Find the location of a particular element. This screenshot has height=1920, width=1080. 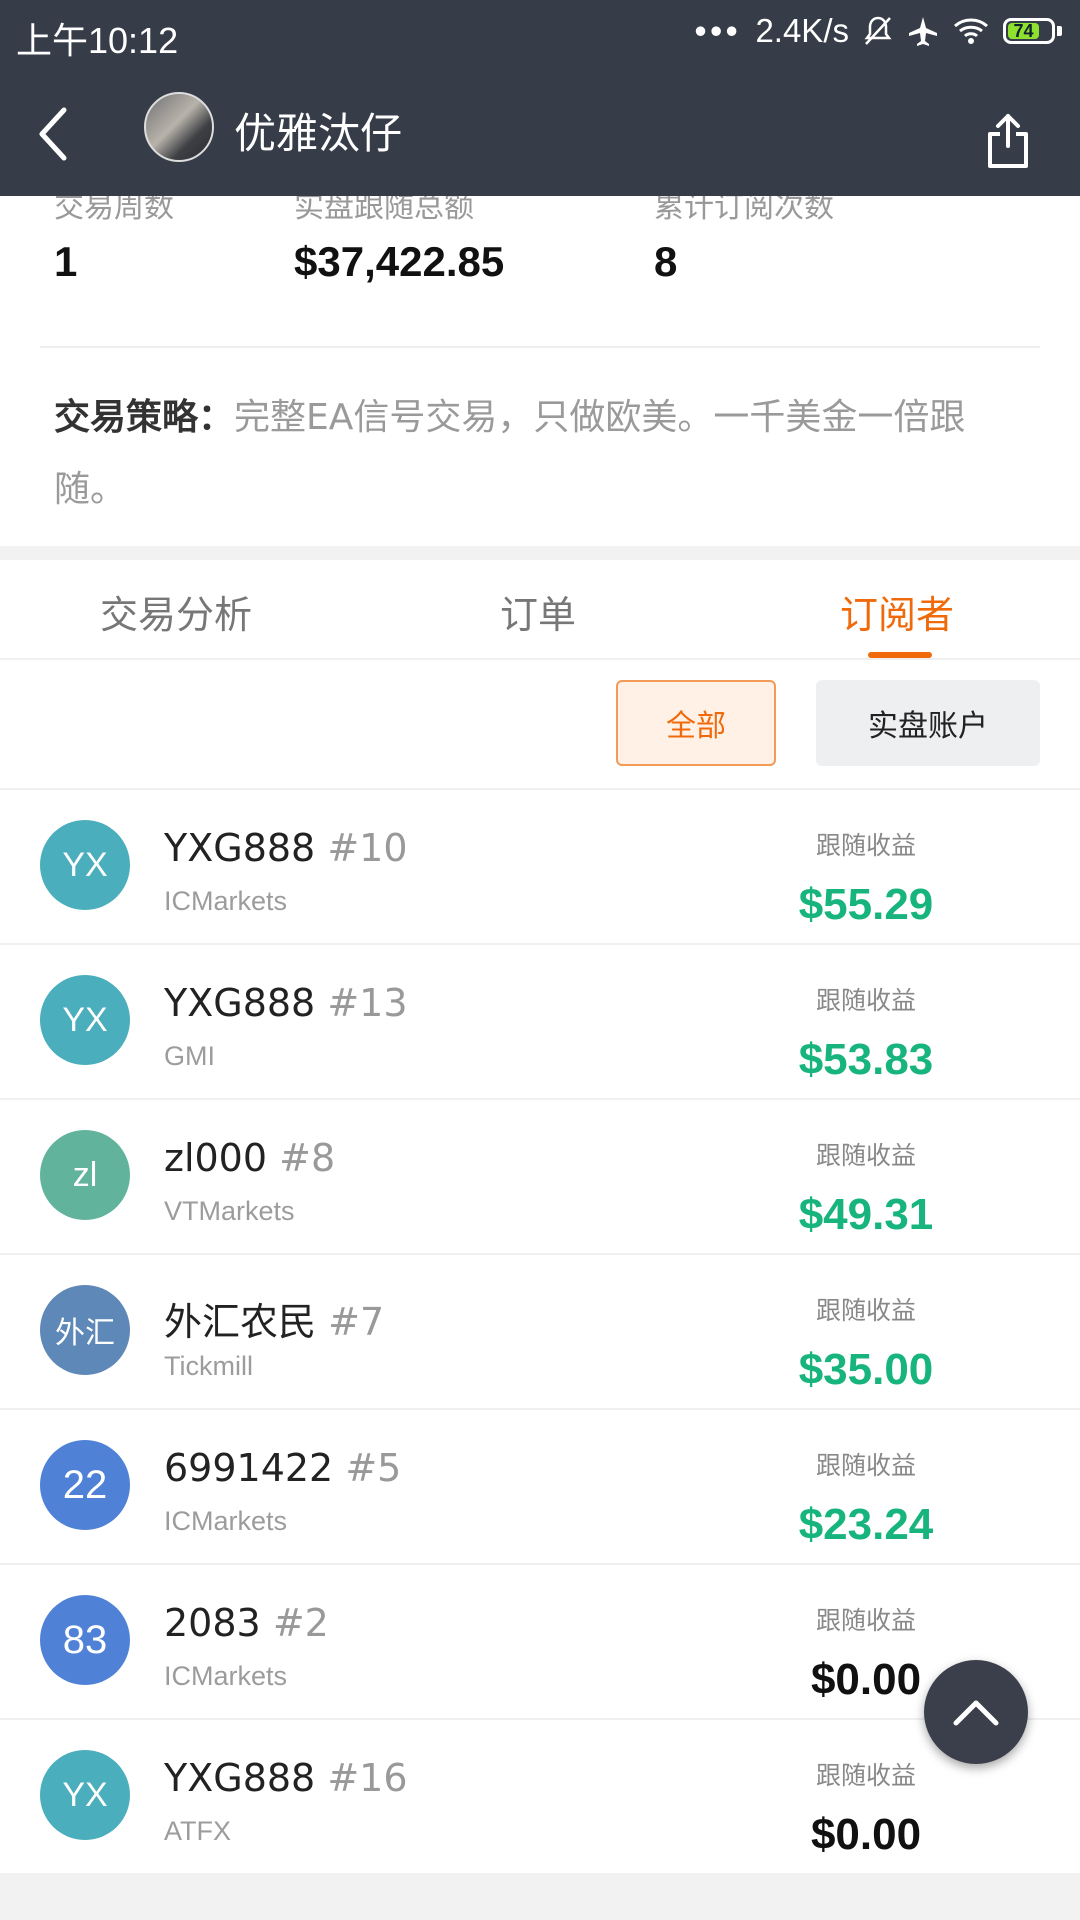

broker-name: VTMarkets is located at coordinates (229, 1211).